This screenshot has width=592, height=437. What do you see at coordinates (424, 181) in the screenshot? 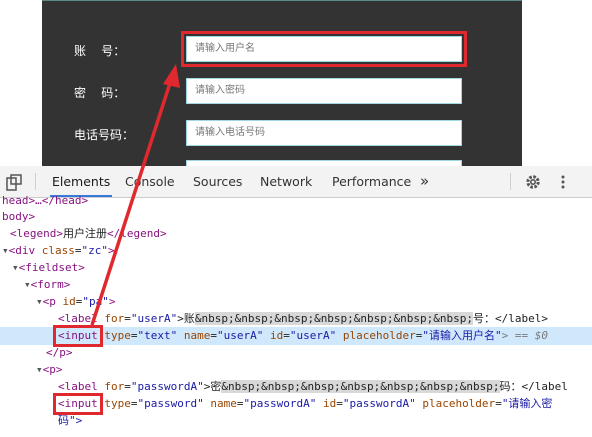
I see `more-tabs-button: »` at bounding box center [424, 181].